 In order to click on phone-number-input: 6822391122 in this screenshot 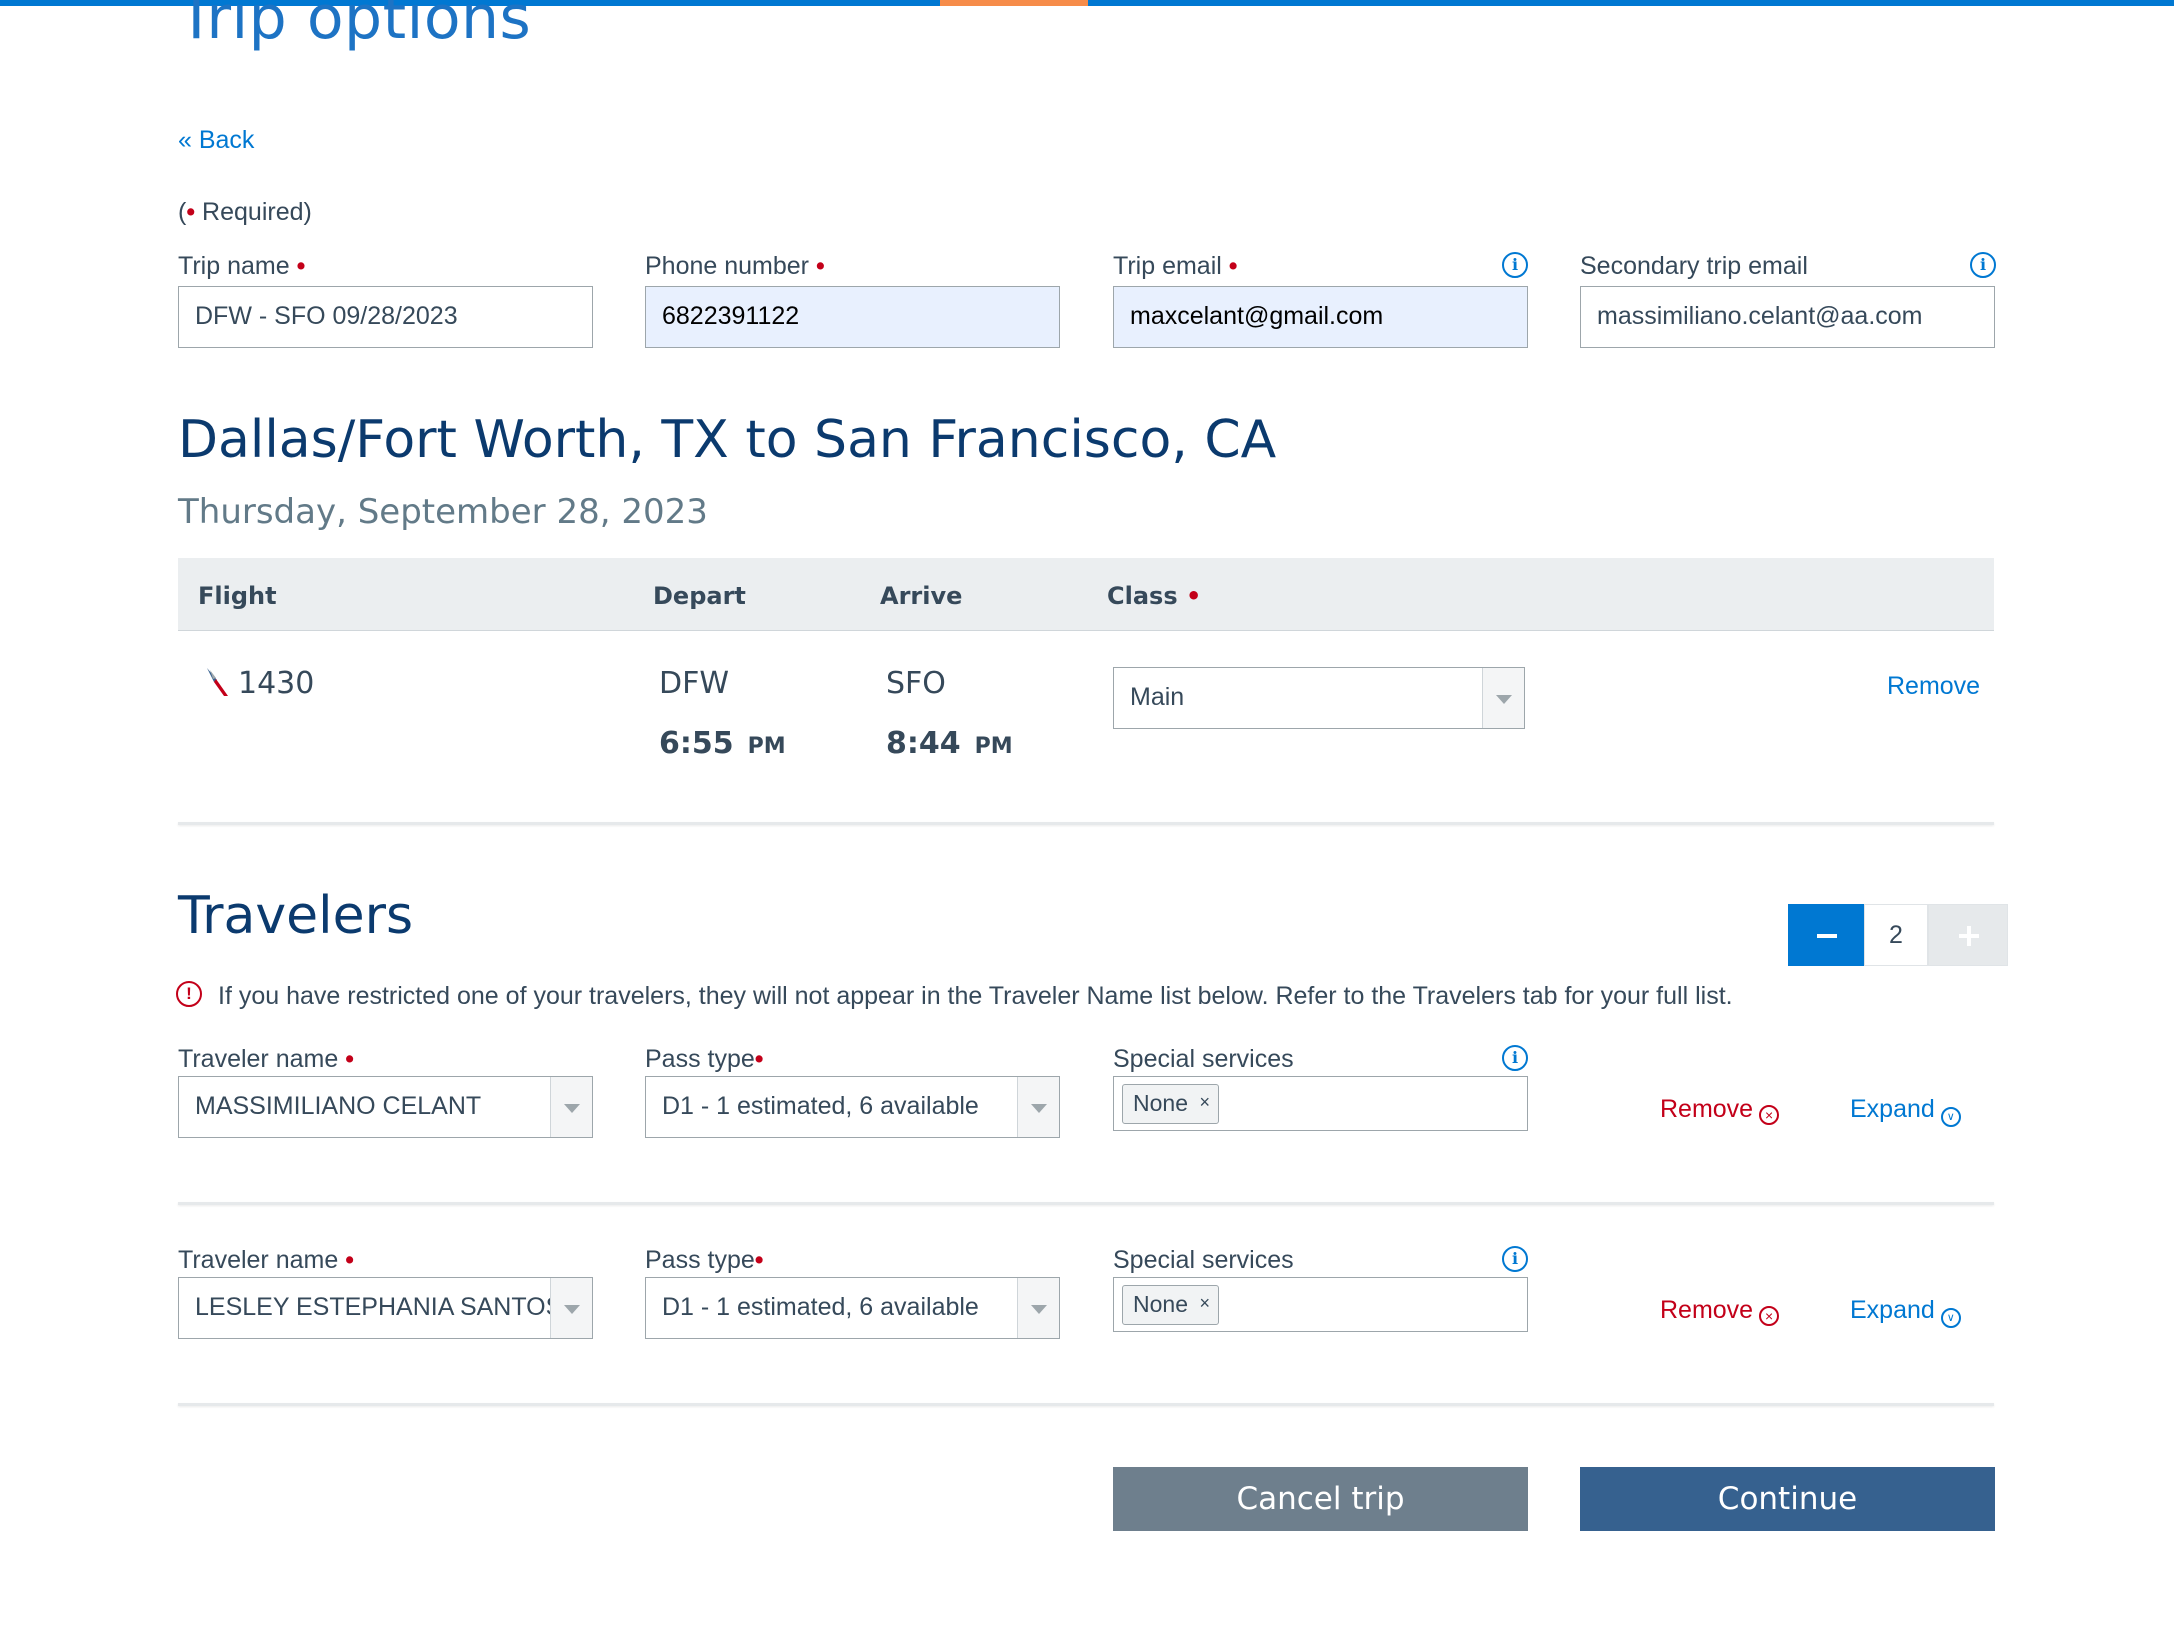, I will do `click(852, 317)`.